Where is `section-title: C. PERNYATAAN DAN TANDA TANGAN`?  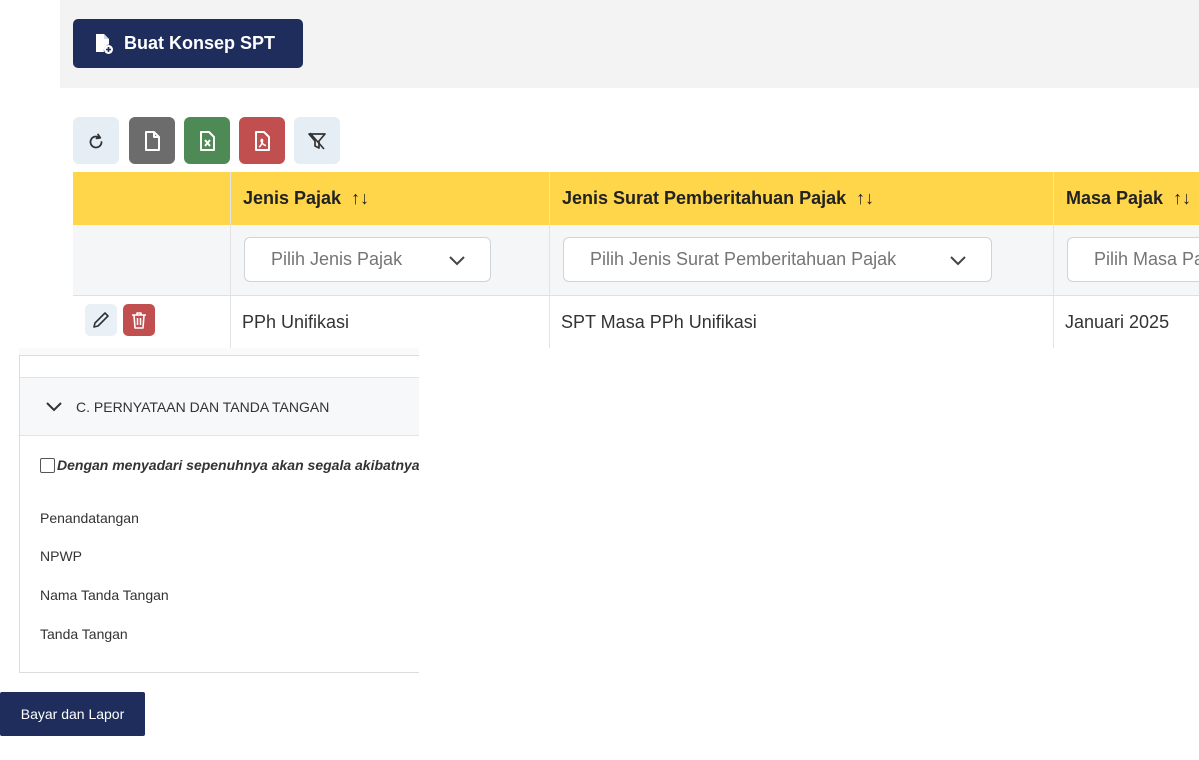 section-title: C. PERNYATAAN DAN TANDA TANGAN is located at coordinates (203, 406).